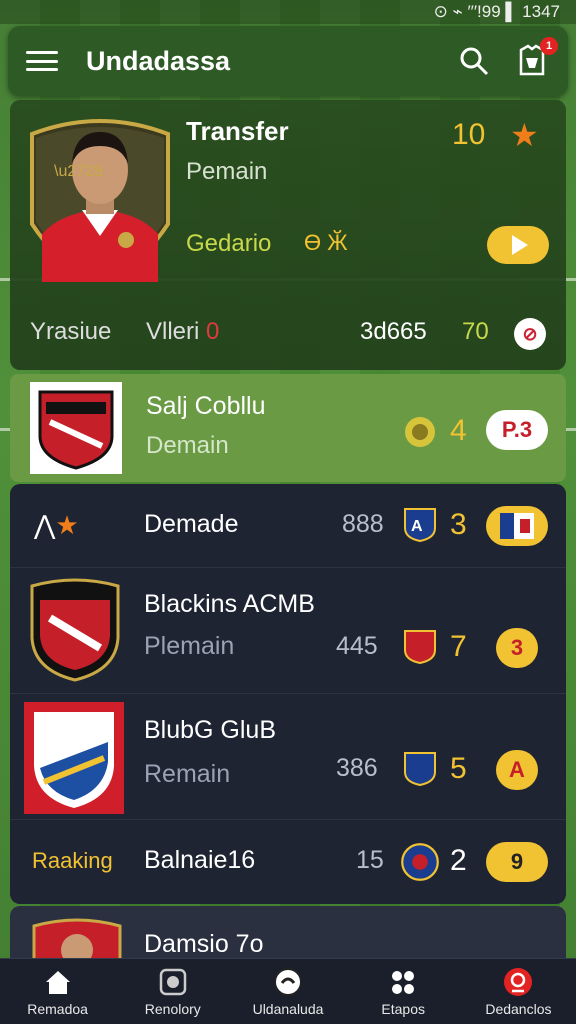 The height and width of the screenshot is (1024, 576). I want to click on next-card-title: Damsio 7o, so click(204, 944).